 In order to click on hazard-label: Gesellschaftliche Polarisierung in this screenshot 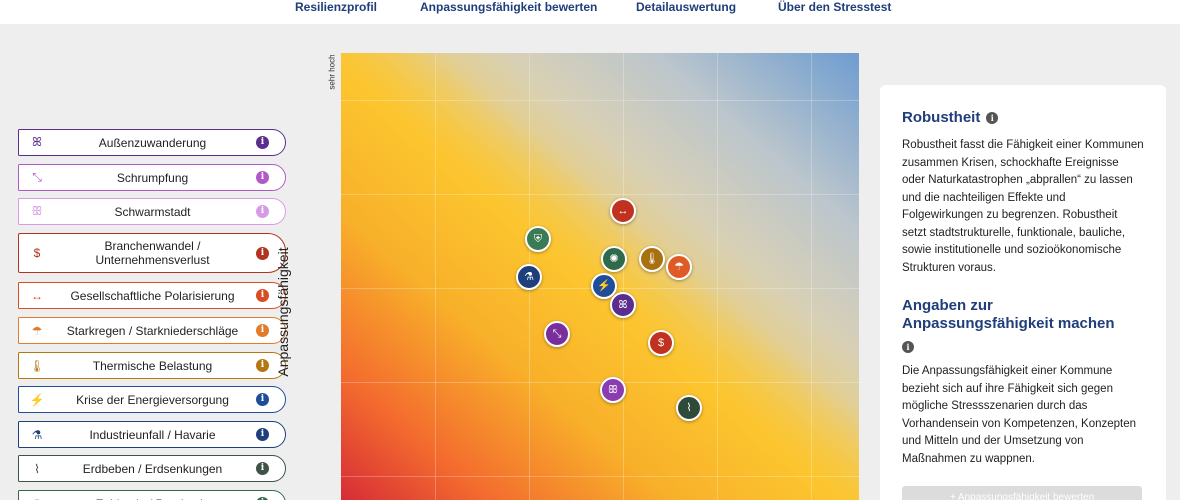, I will do `click(152, 295)`.